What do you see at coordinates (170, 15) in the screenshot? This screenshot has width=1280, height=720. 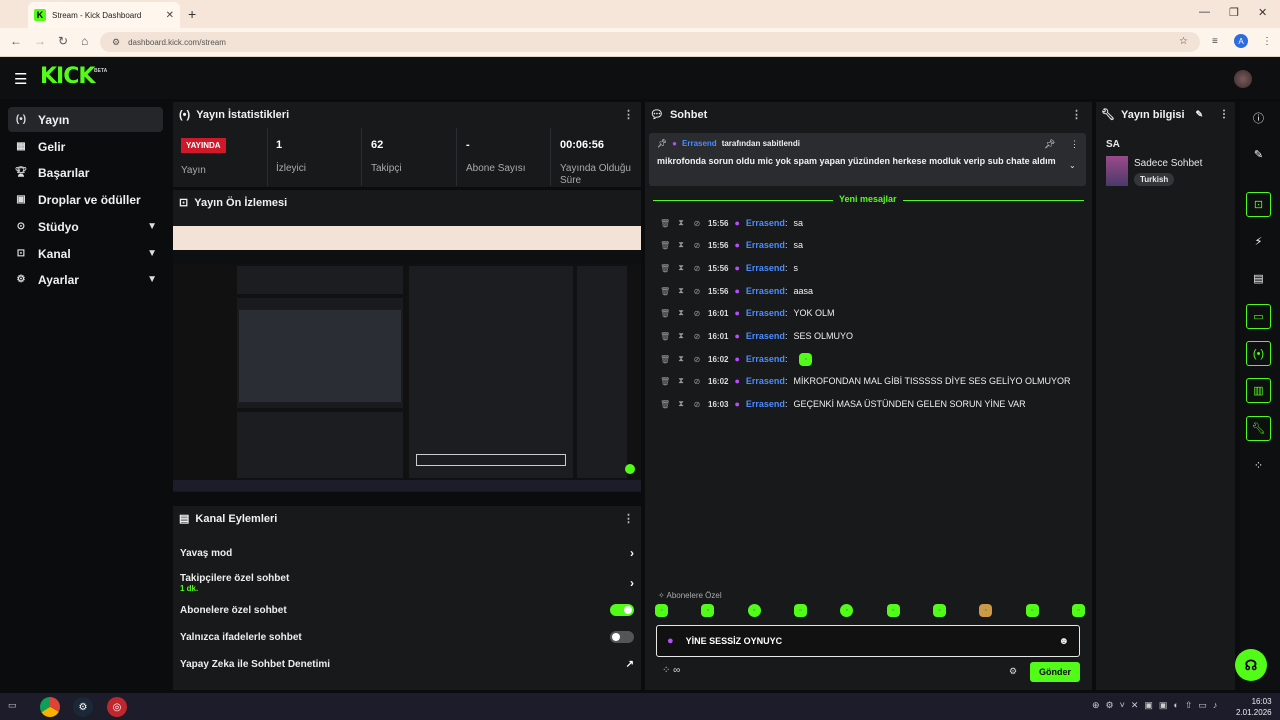 I see `close-tab-icon: ✕` at bounding box center [170, 15].